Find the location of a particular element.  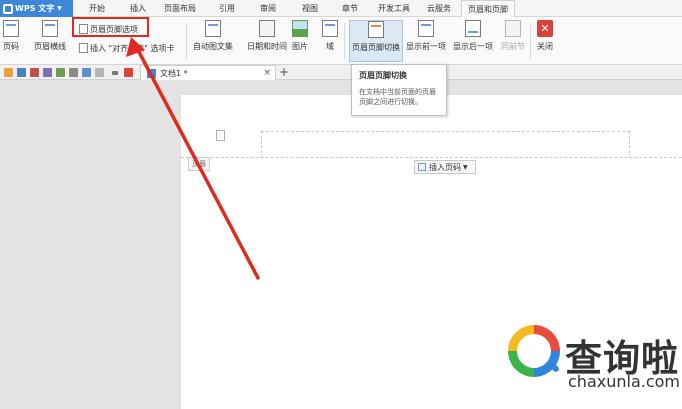

undo-icon is located at coordinates (86, 72).